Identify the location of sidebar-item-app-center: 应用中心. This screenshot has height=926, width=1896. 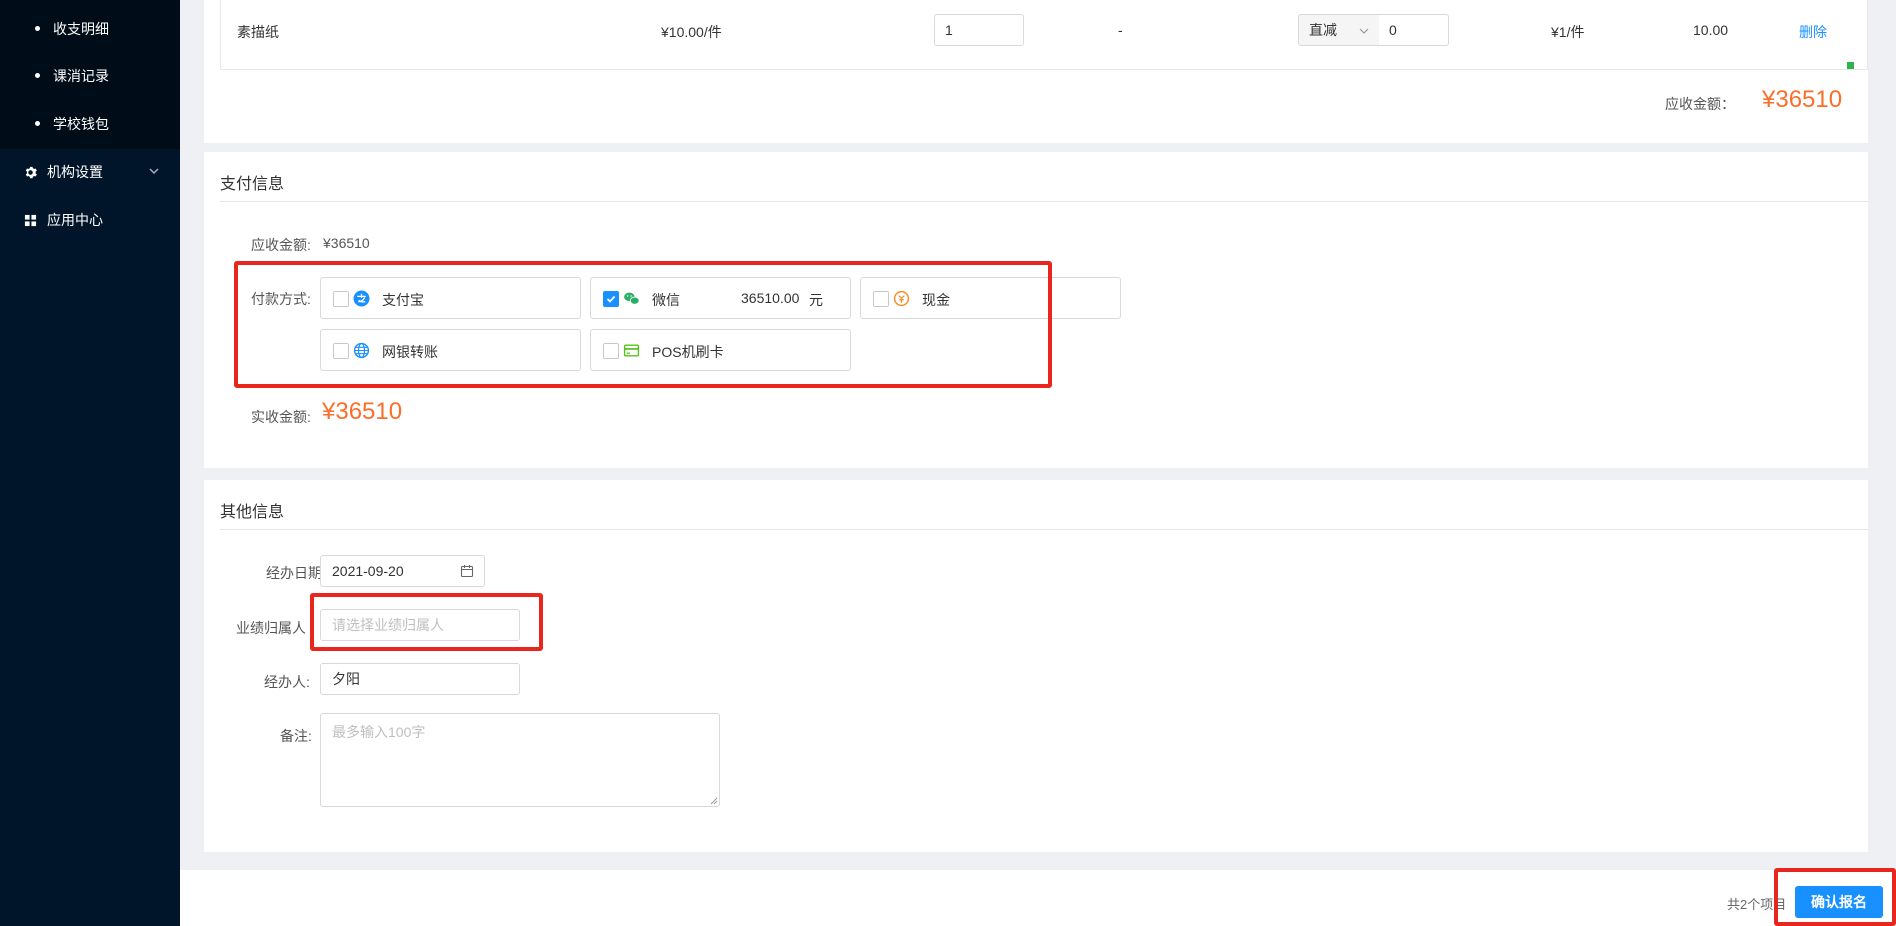
(63, 220).